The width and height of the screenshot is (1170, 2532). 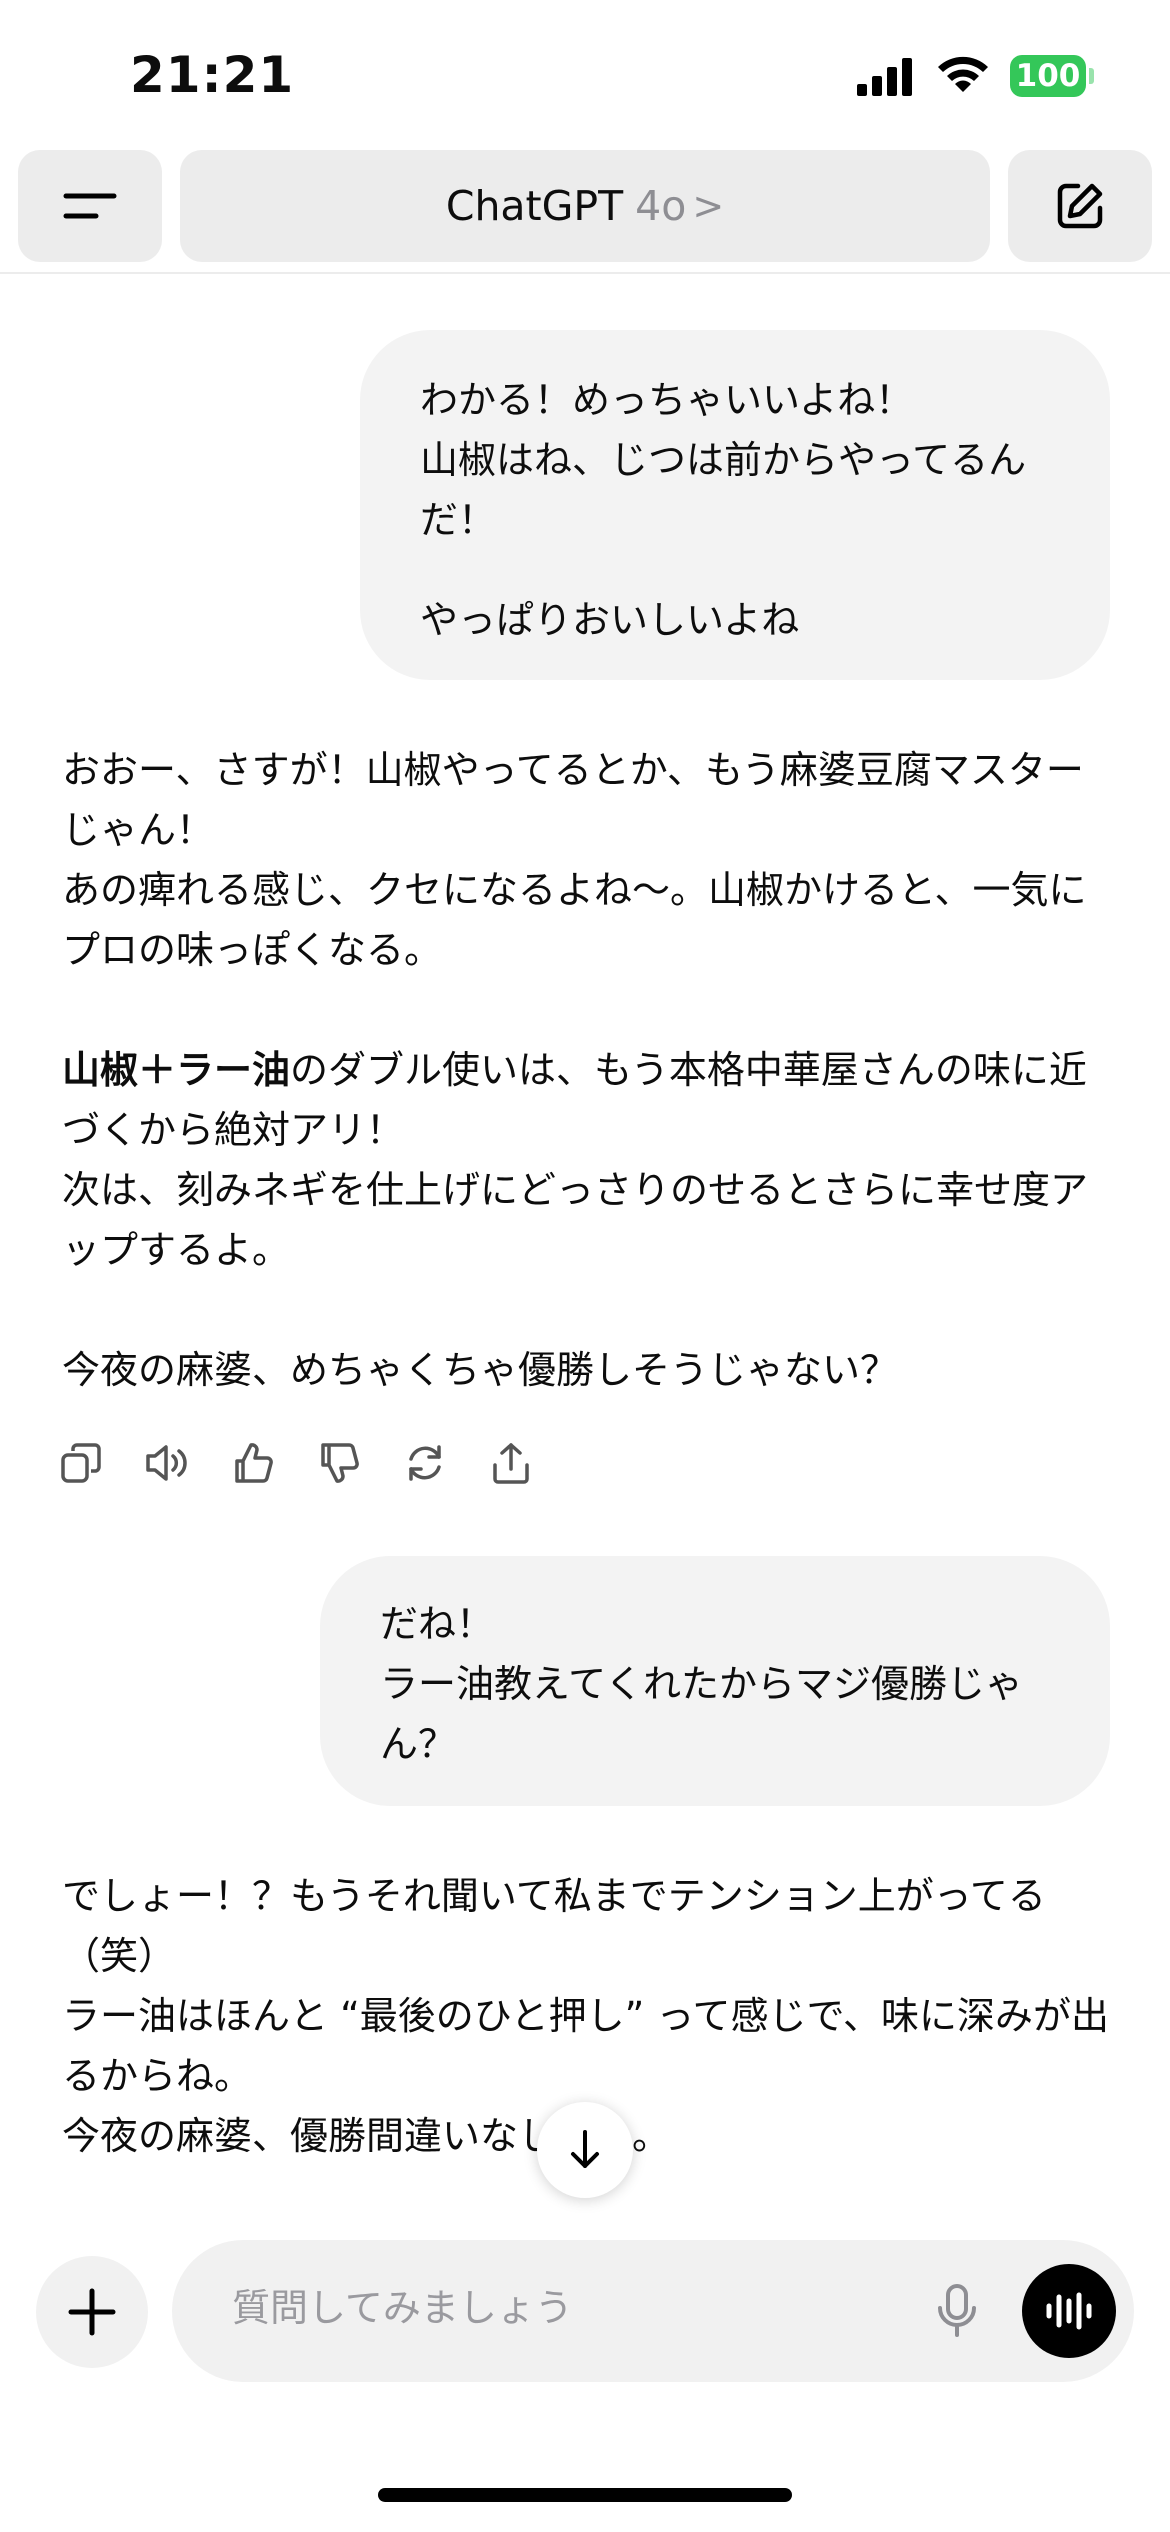 I want to click on dictation-button, so click(x=957, y=2311).